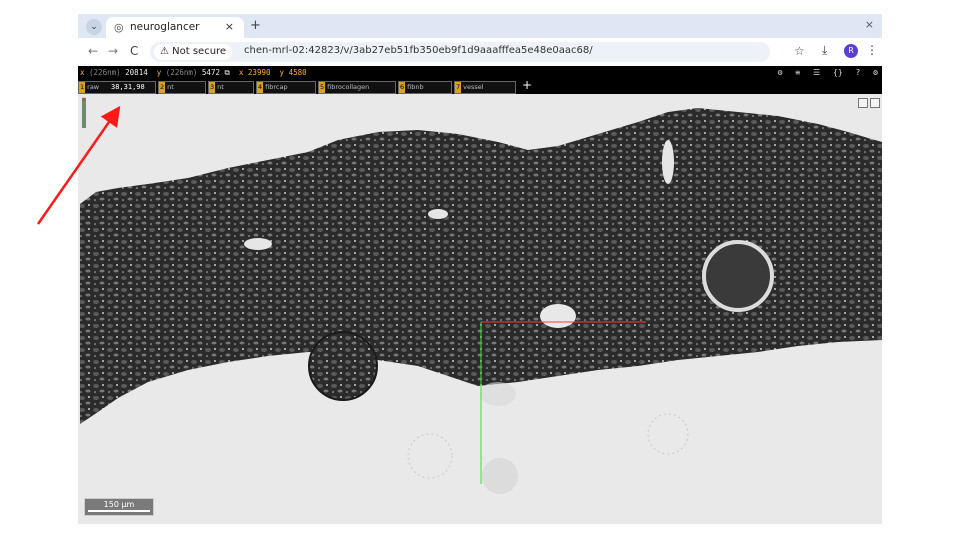  What do you see at coordinates (119, 27) in the screenshot?
I see `globe-icon: ◎` at bounding box center [119, 27].